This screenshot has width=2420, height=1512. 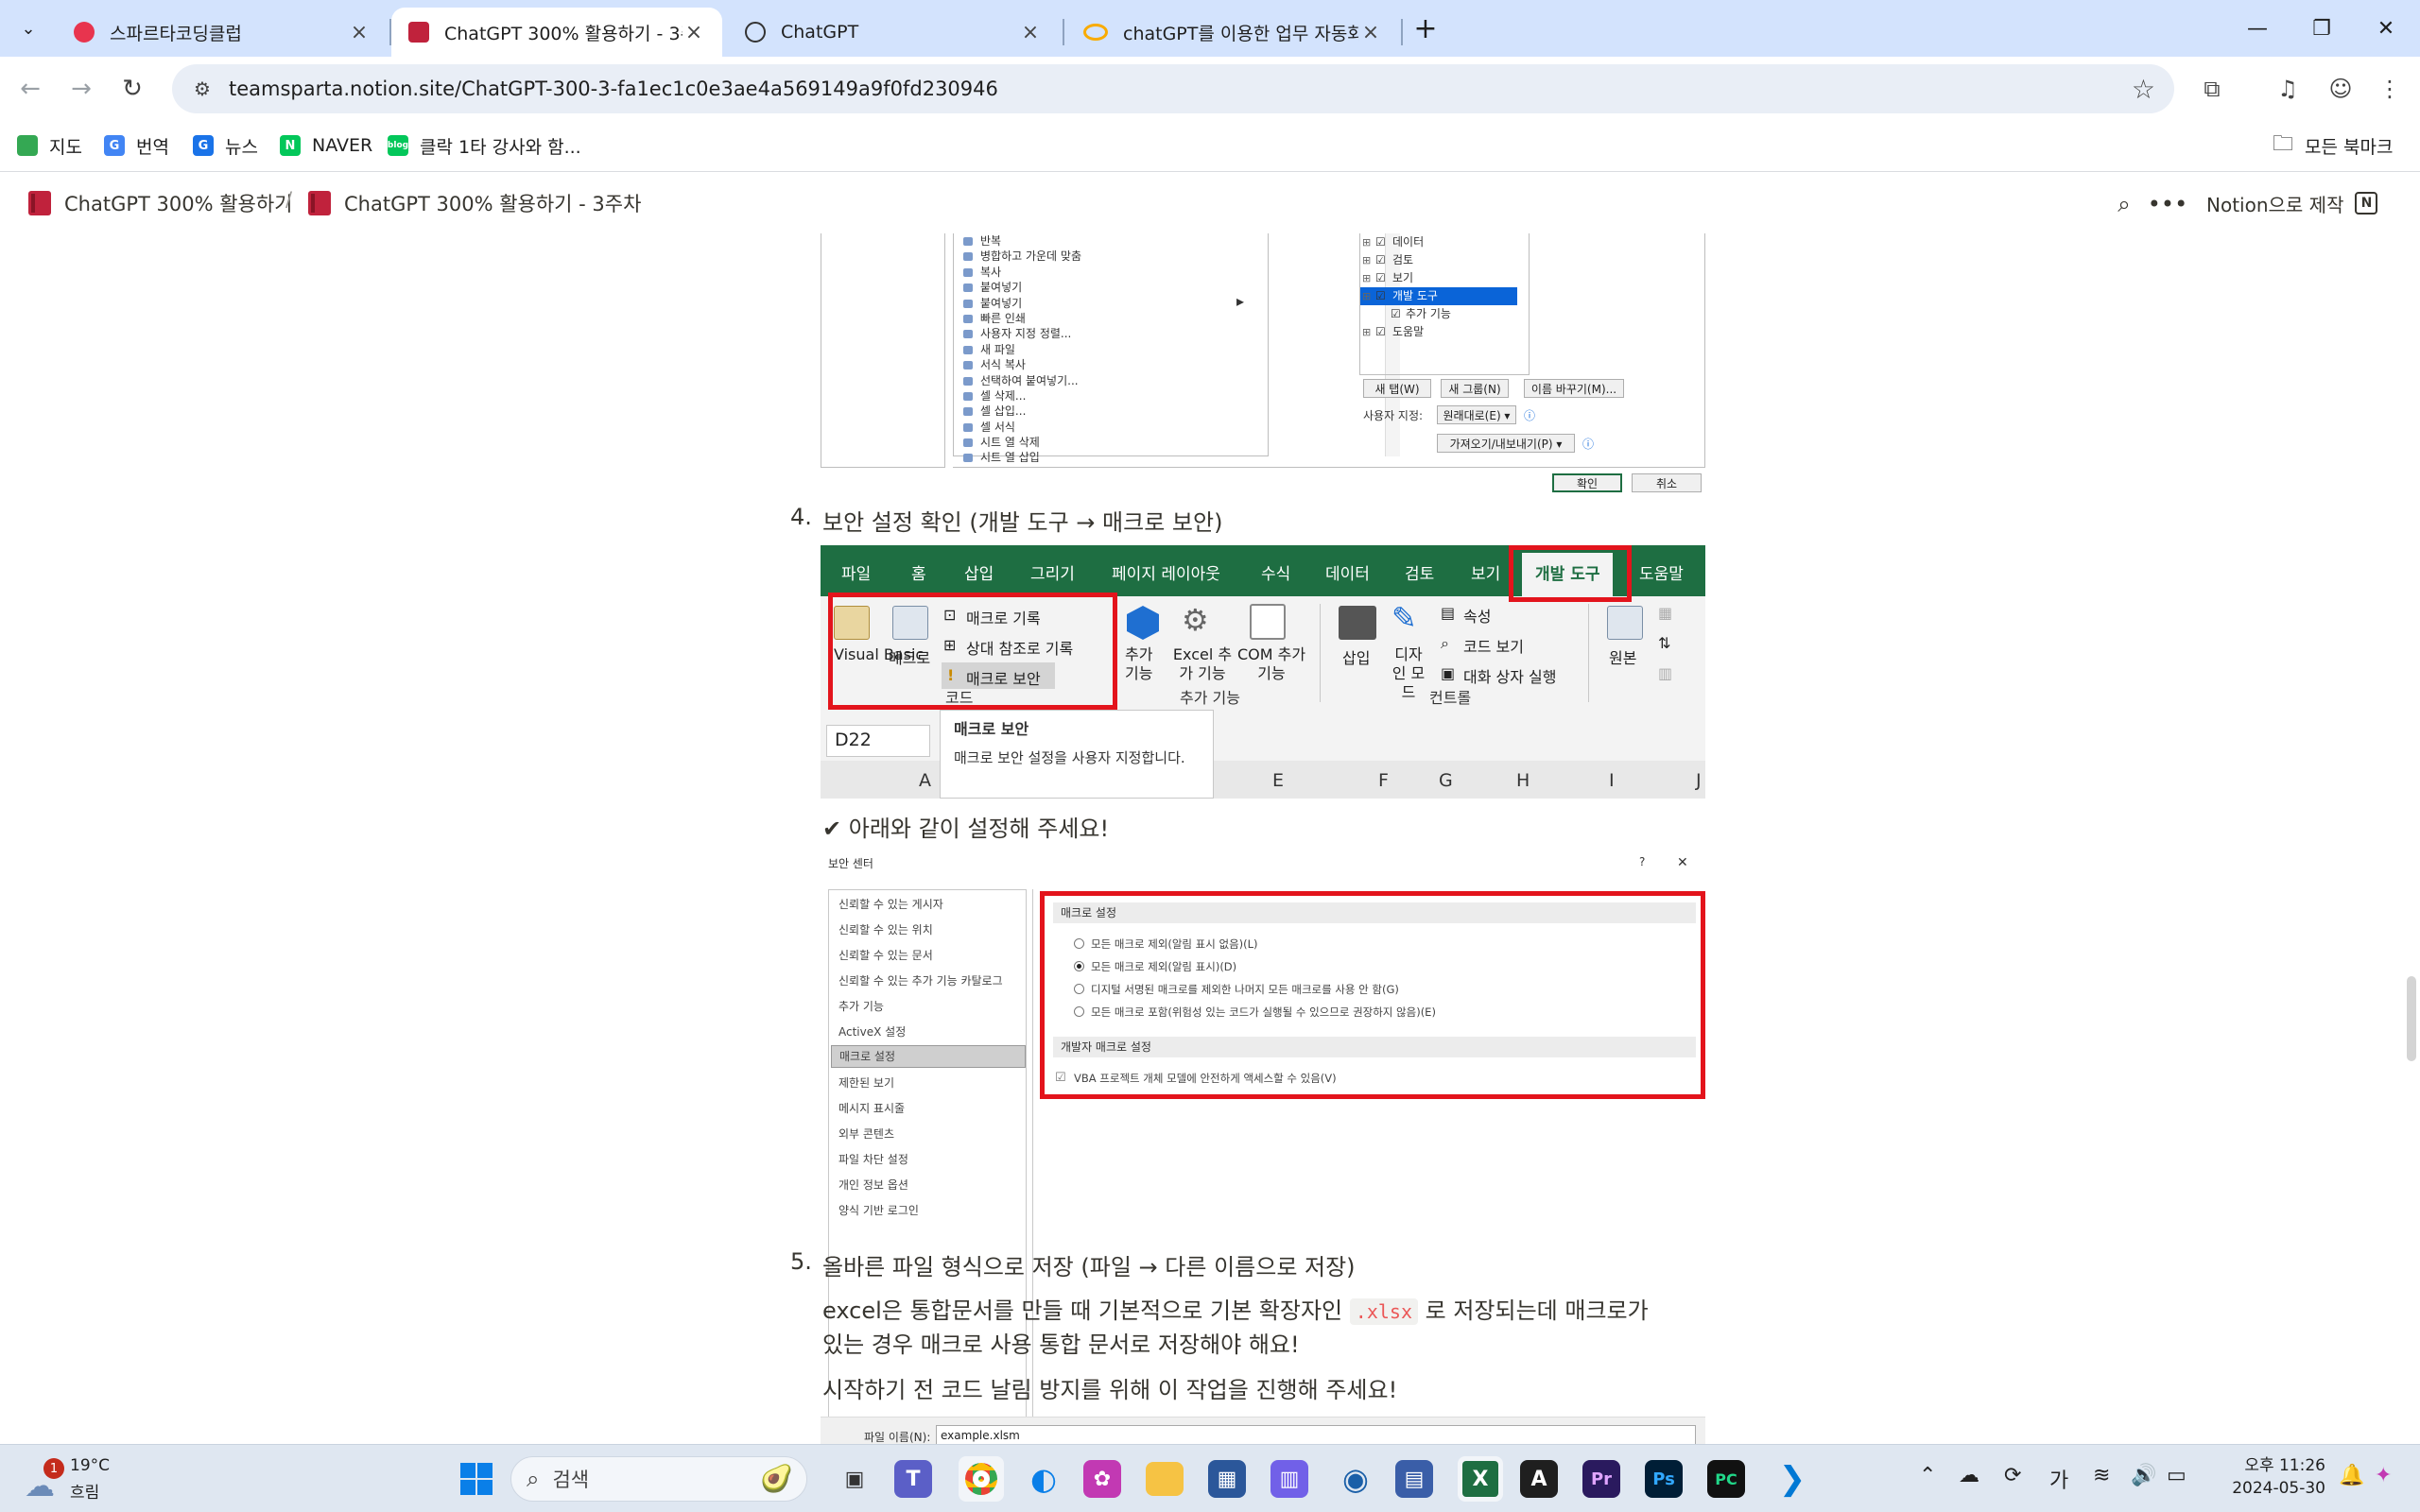 What do you see at coordinates (1477, 617) in the screenshot?
I see `properties-label: 속성` at bounding box center [1477, 617].